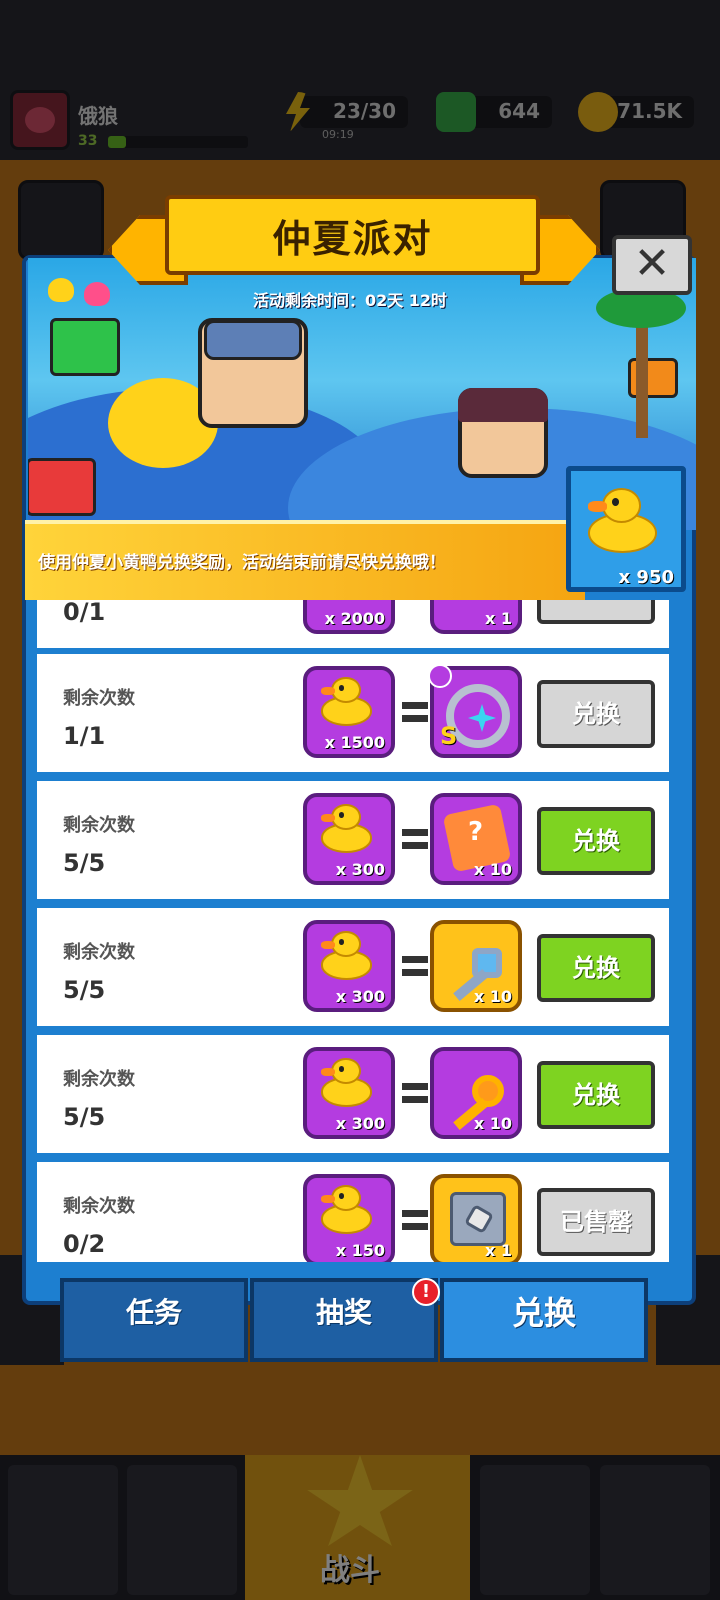 This screenshot has width=720, height=1600. What do you see at coordinates (360, 1250) in the screenshot?
I see `cost-qty: x 150` at bounding box center [360, 1250].